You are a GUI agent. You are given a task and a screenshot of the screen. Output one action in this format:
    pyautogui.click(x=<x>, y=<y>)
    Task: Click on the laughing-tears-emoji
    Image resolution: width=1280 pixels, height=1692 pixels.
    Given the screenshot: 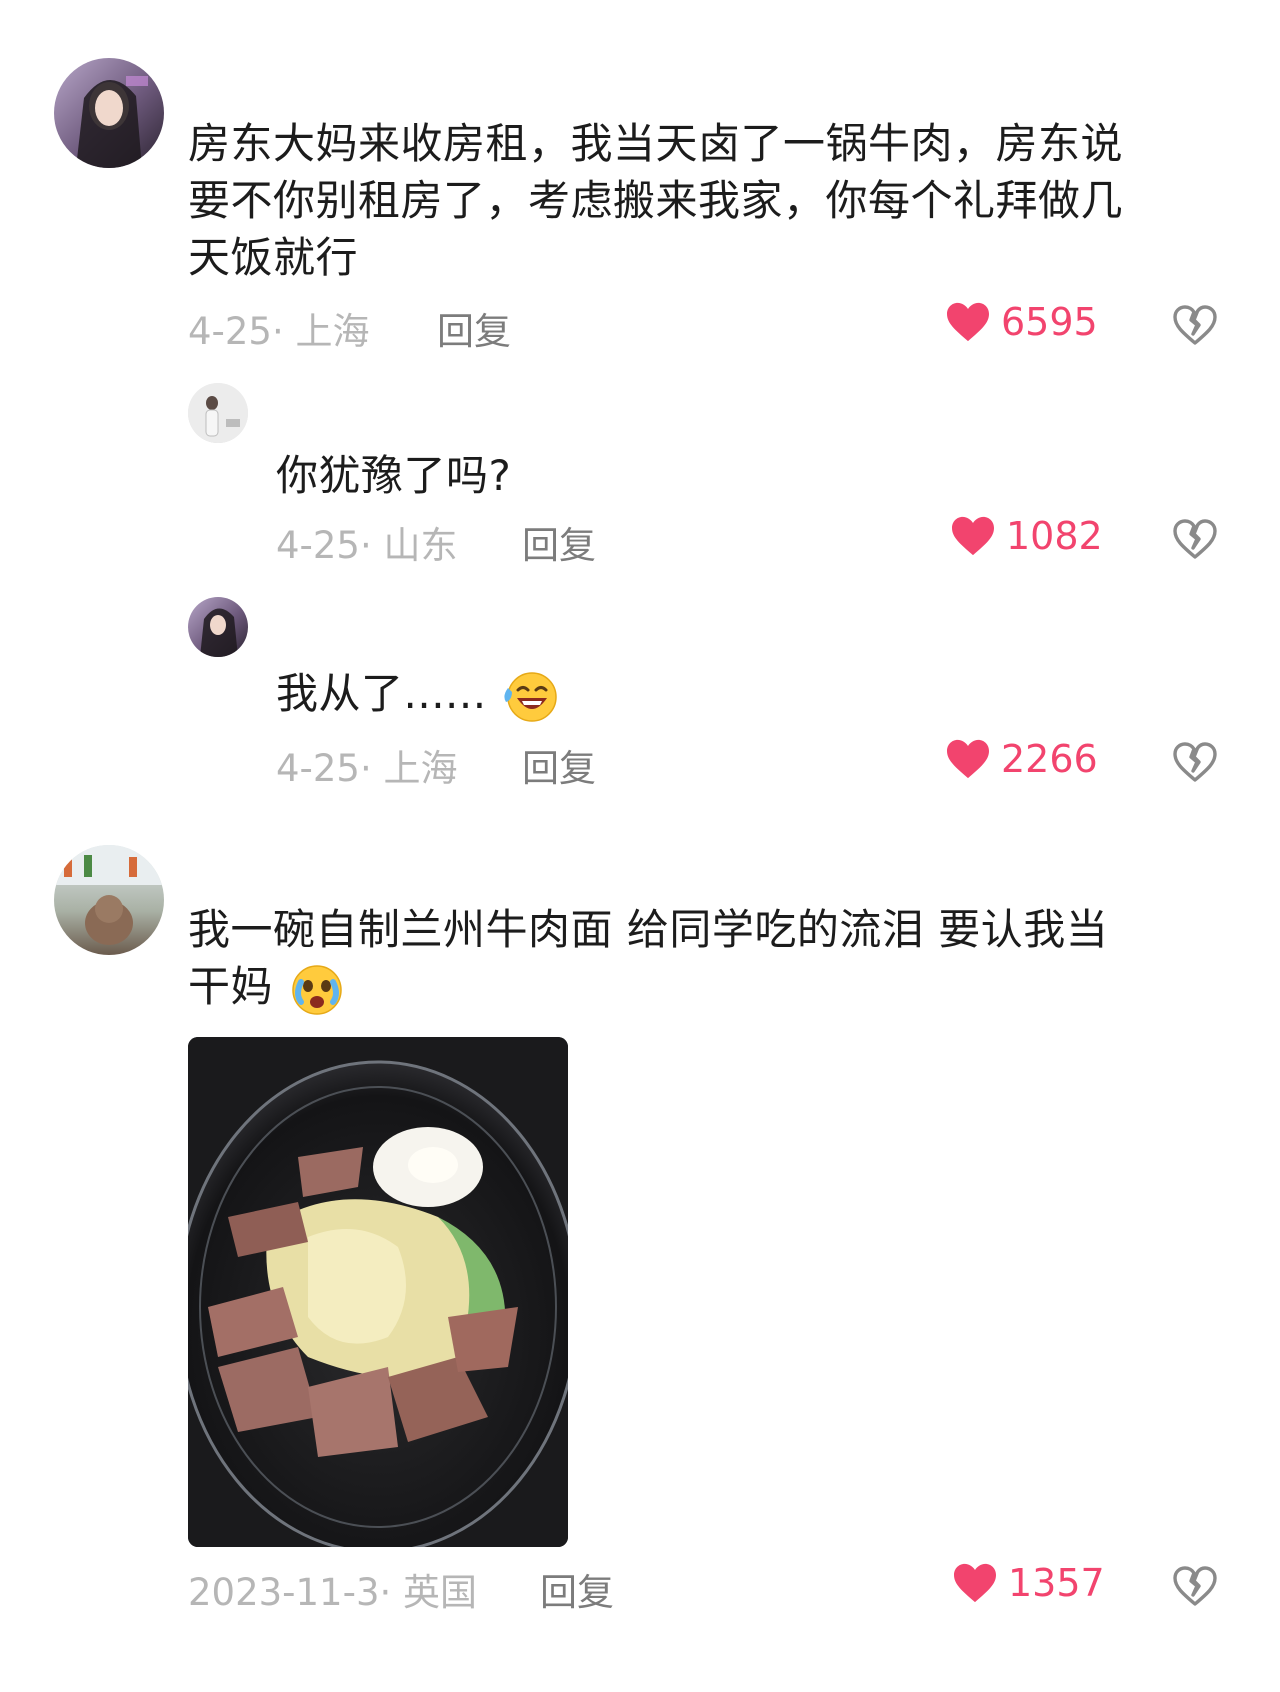 What is the action you would take?
    pyautogui.click(x=531, y=696)
    